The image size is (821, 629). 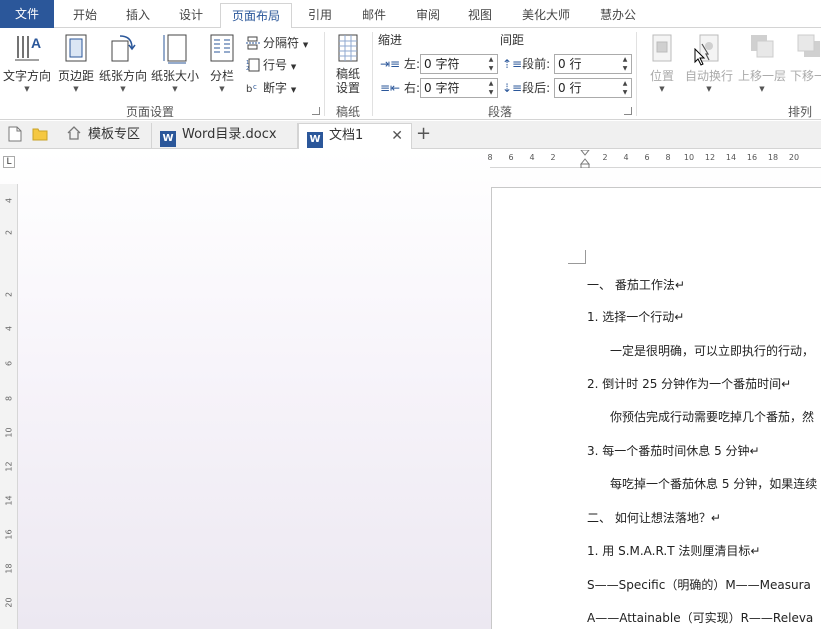 What do you see at coordinates (85, 16) in the screenshot?
I see `tab-home: 开始` at bounding box center [85, 16].